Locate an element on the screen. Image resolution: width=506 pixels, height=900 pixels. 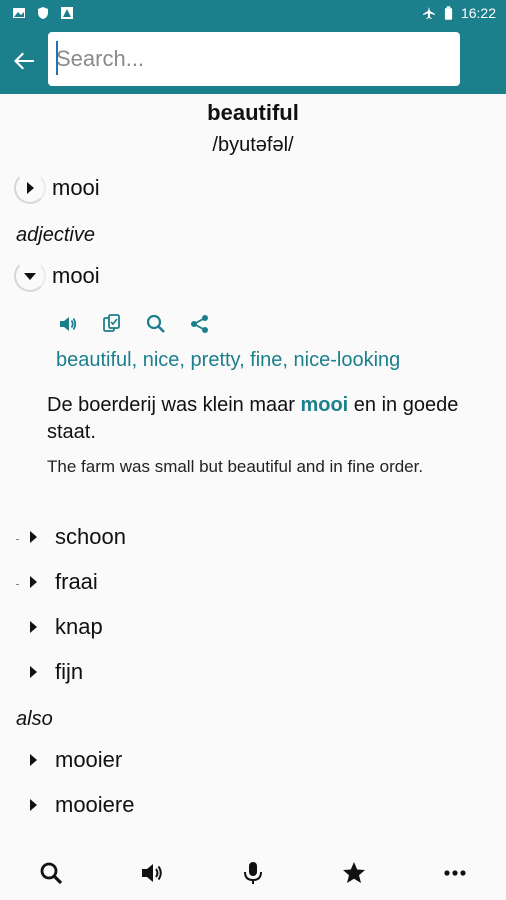
copy-icon is located at coordinates (111, 323).